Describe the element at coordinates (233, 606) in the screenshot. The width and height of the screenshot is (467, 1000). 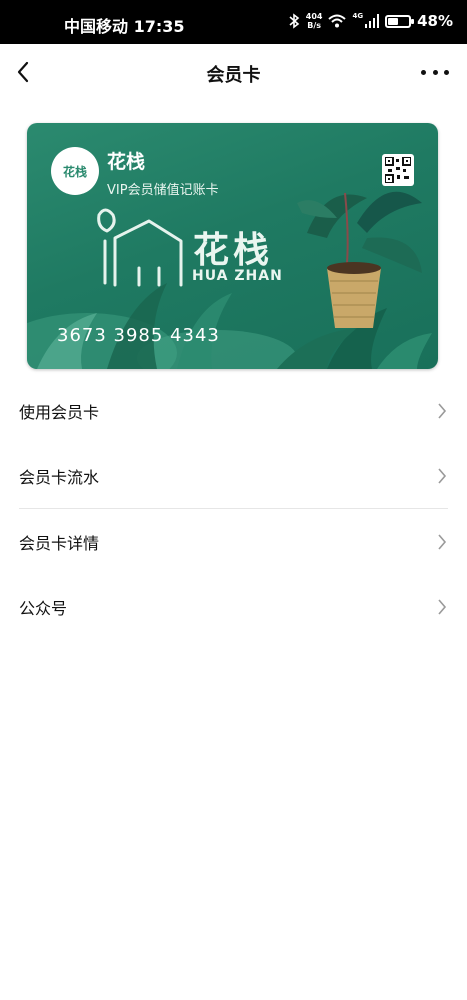
I see `menu-item-official-account: 公众号` at that location.